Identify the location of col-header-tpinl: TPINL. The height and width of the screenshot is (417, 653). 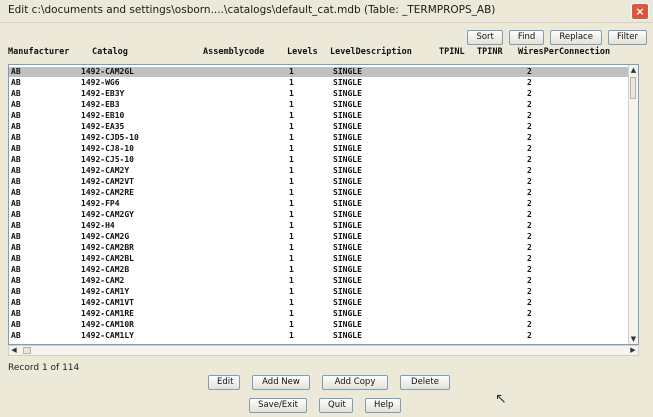
(452, 52).